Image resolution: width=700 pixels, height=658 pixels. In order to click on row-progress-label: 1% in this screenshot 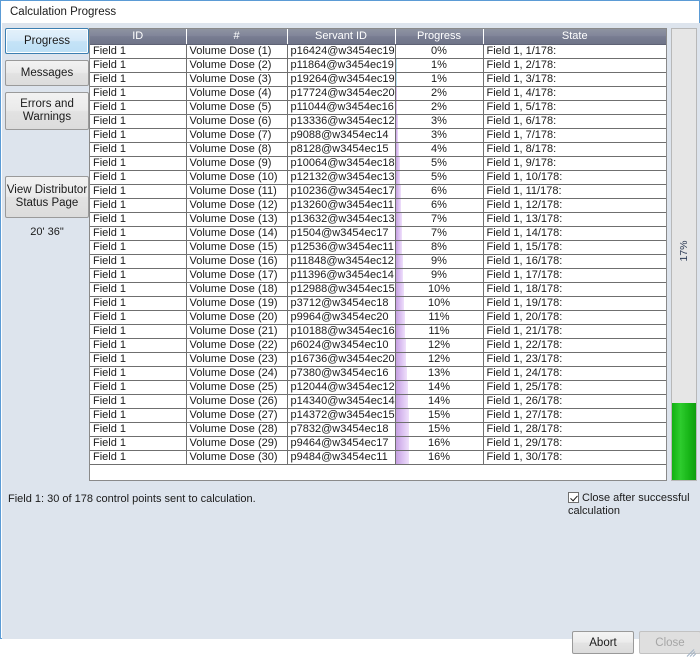, I will do `click(439, 64)`.